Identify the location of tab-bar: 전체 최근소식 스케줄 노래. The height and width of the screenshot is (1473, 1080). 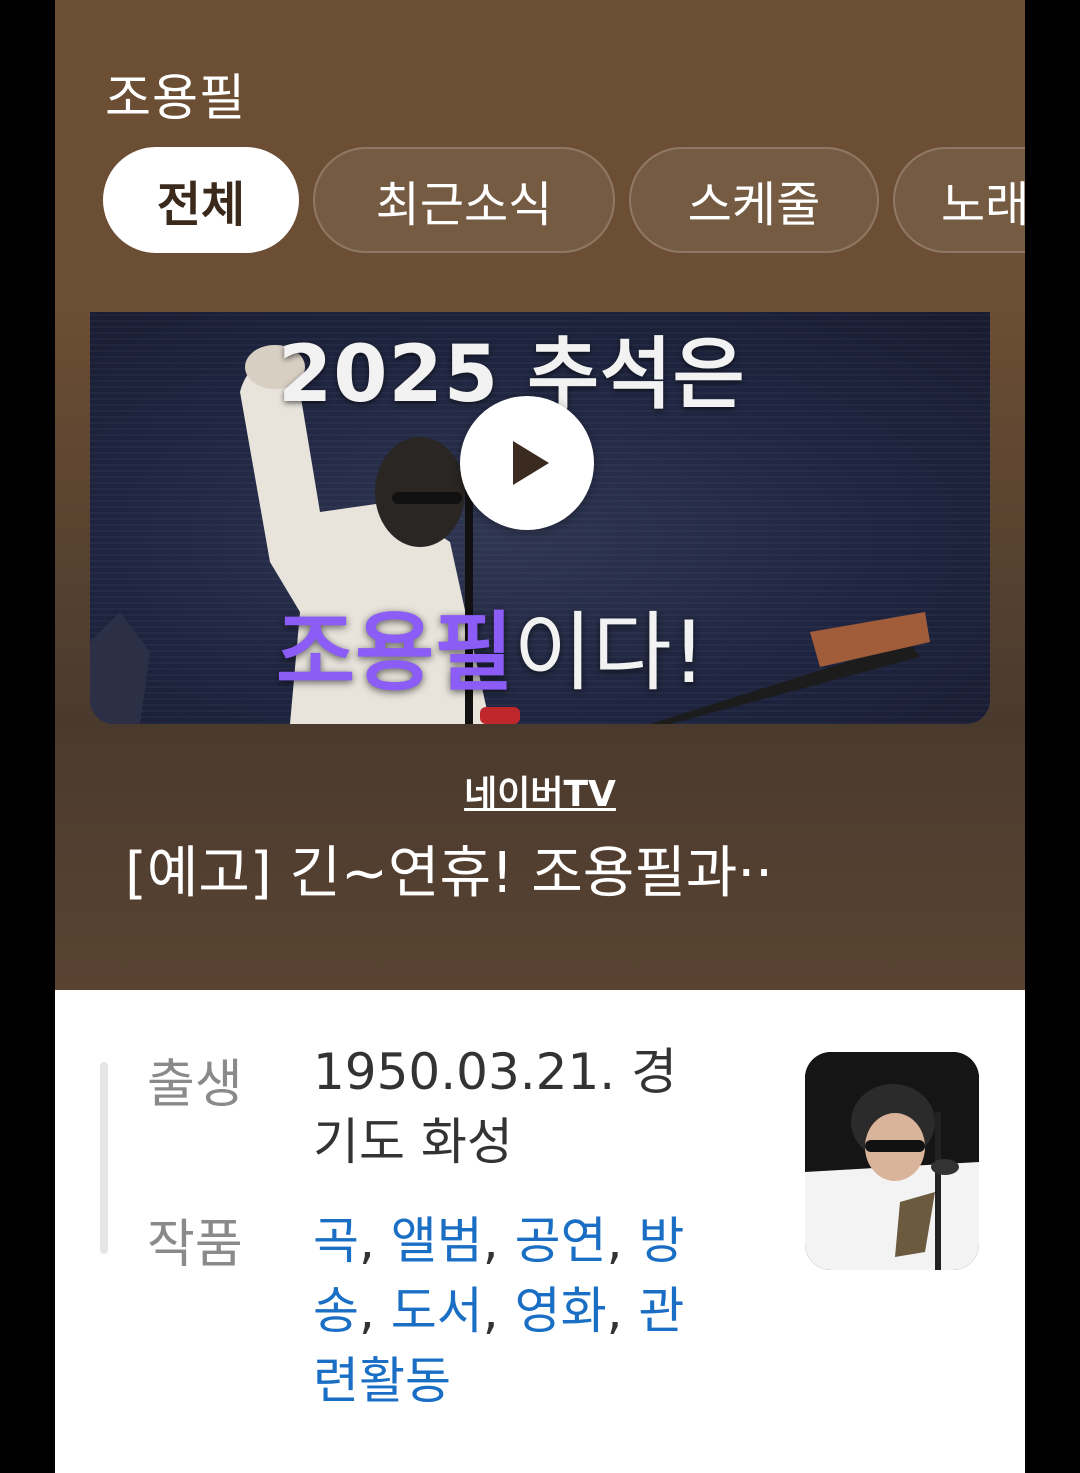
(564, 201).